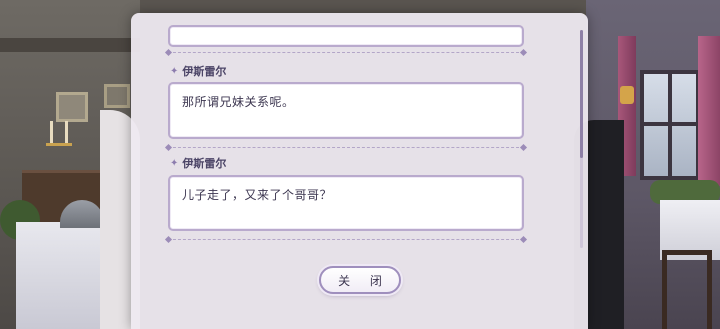  Describe the element at coordinates (238, 102) in the screenshot. I see `dialog-entry-text: 那所谓兄妹关系呢。` at that location.